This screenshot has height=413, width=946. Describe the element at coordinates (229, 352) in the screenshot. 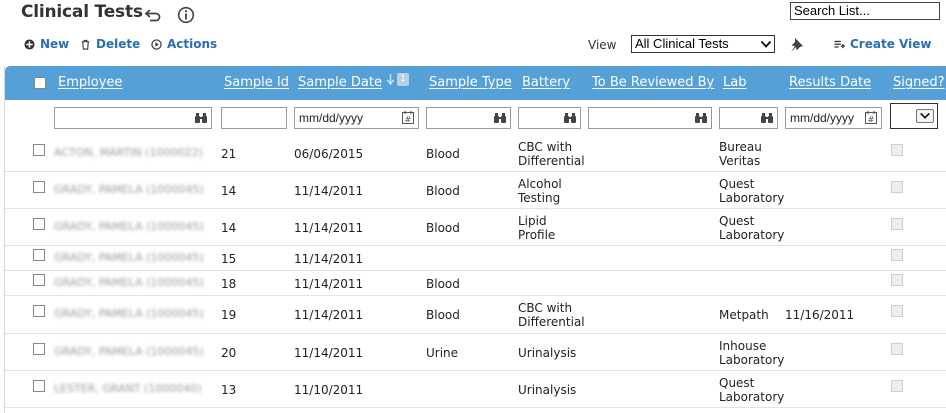

I see `sample-id-cell: 20` at that location.